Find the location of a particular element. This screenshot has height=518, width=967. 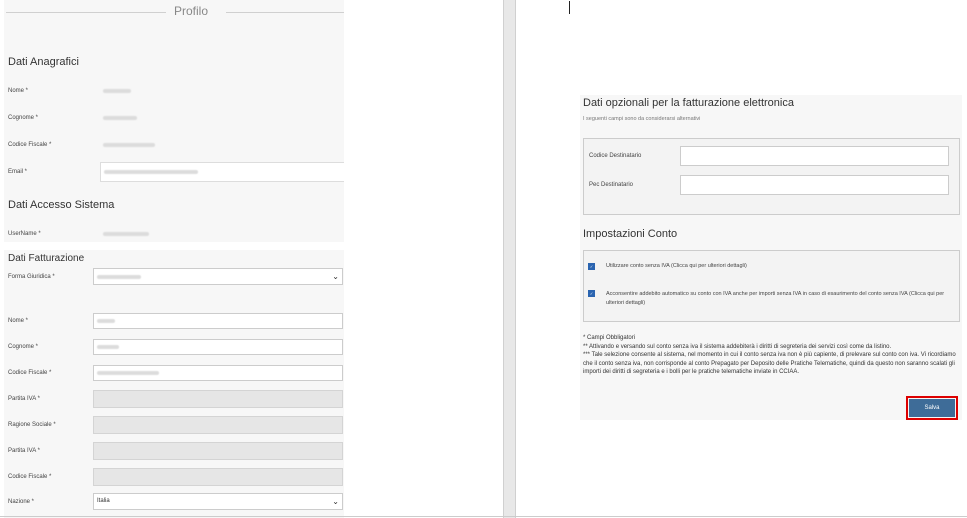

codice-destinatario-field is located at coordinates (814, 156).